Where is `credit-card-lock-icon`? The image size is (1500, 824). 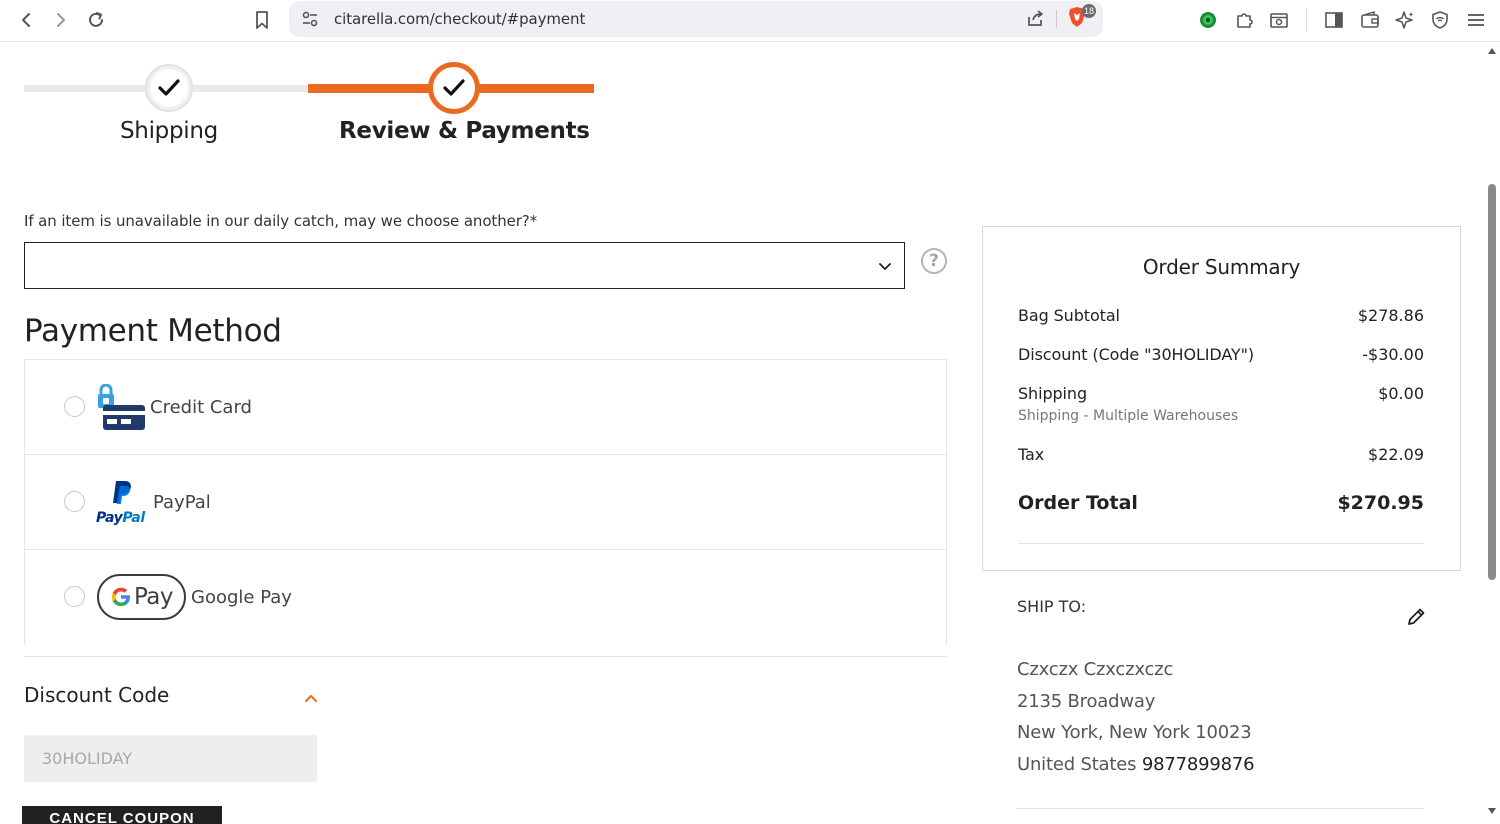 credit-card-lock-icon is located at coordinates (121, 410).